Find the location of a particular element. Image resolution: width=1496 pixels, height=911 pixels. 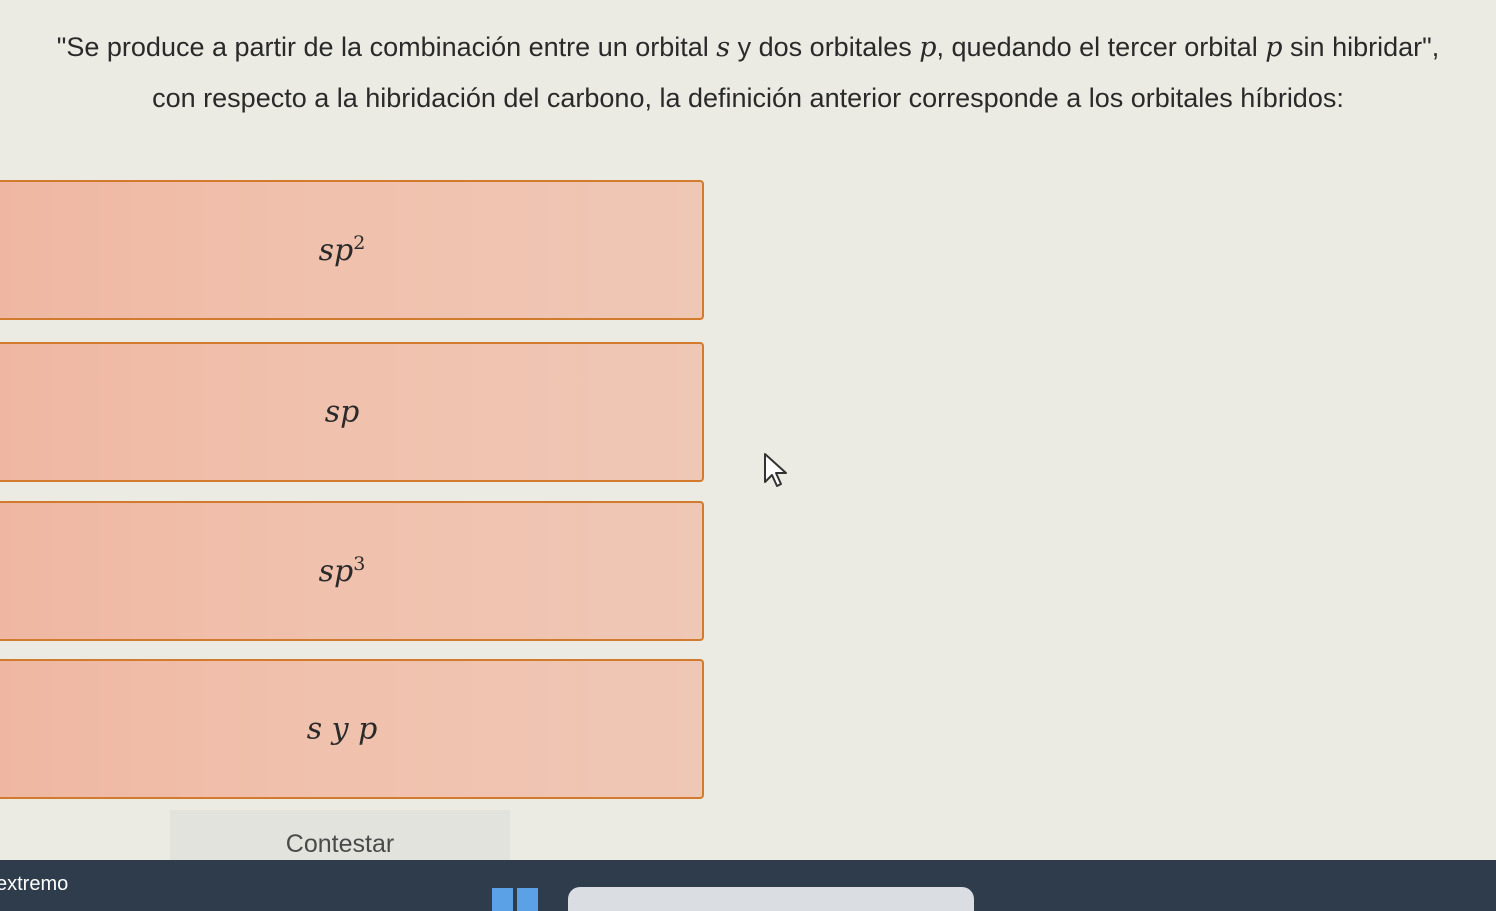

option-label: sp2 is located at coordinates (342, 250).